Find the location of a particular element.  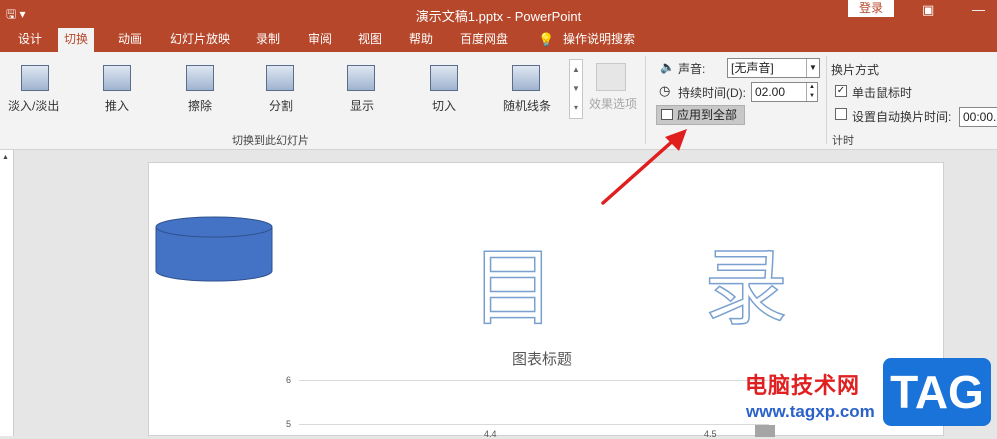

auto-after-checkbox is located at coordinates (841, 114).